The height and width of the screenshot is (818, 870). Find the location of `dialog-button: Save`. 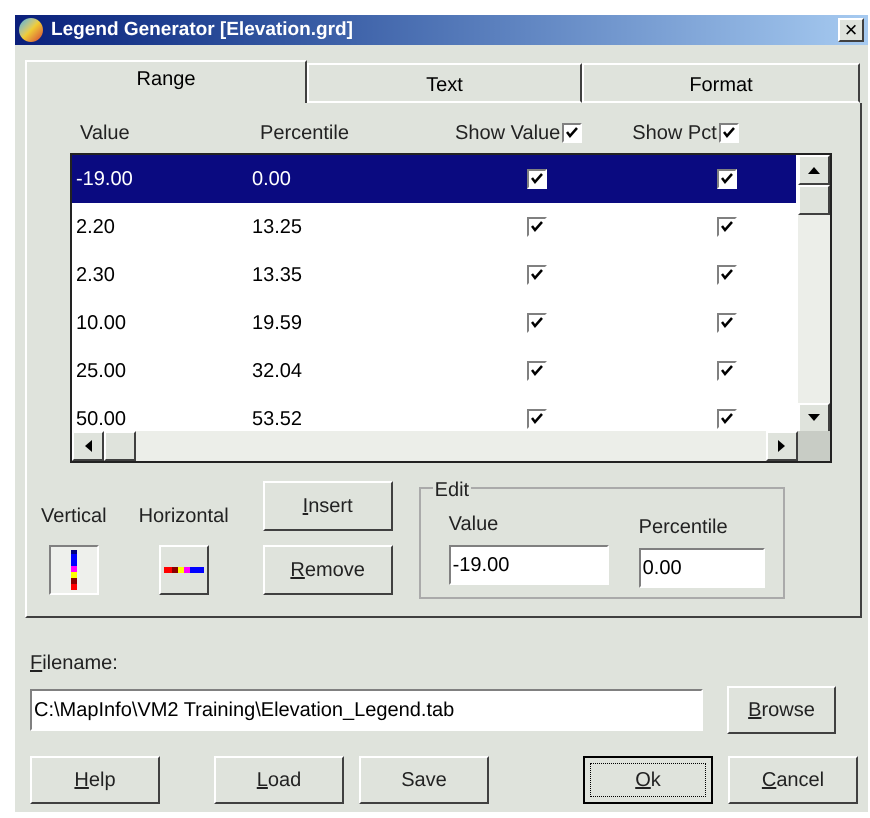

dialog-button: Save is located at coordinates (424, 780).